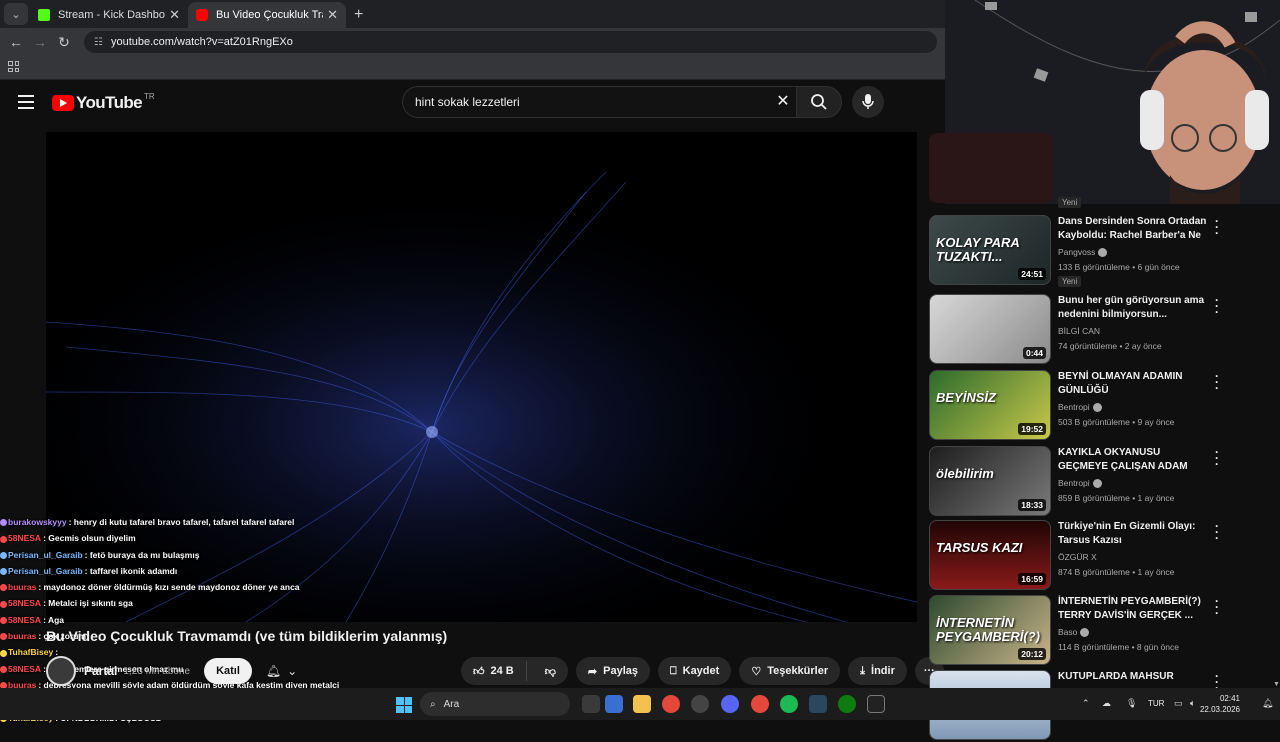  I want to click on recommendation-title: KUTUPLARDA MAHSUR, so click(1133, 677).